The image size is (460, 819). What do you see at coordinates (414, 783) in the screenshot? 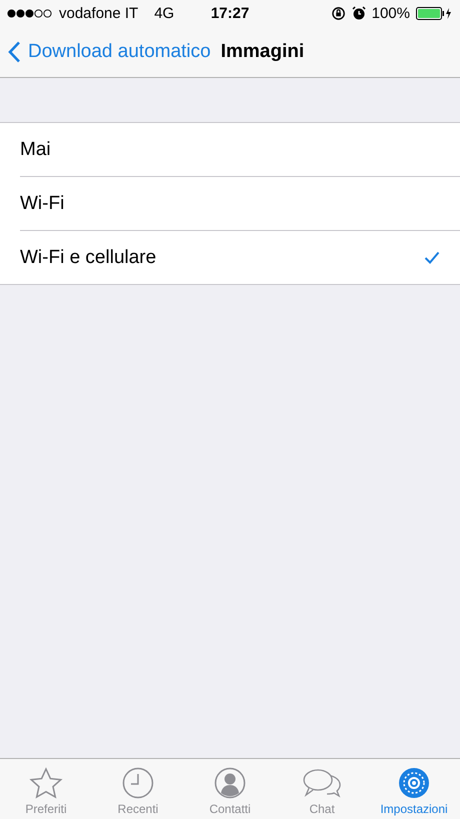
I see `settings-icon` at bounding box center [414, 783].